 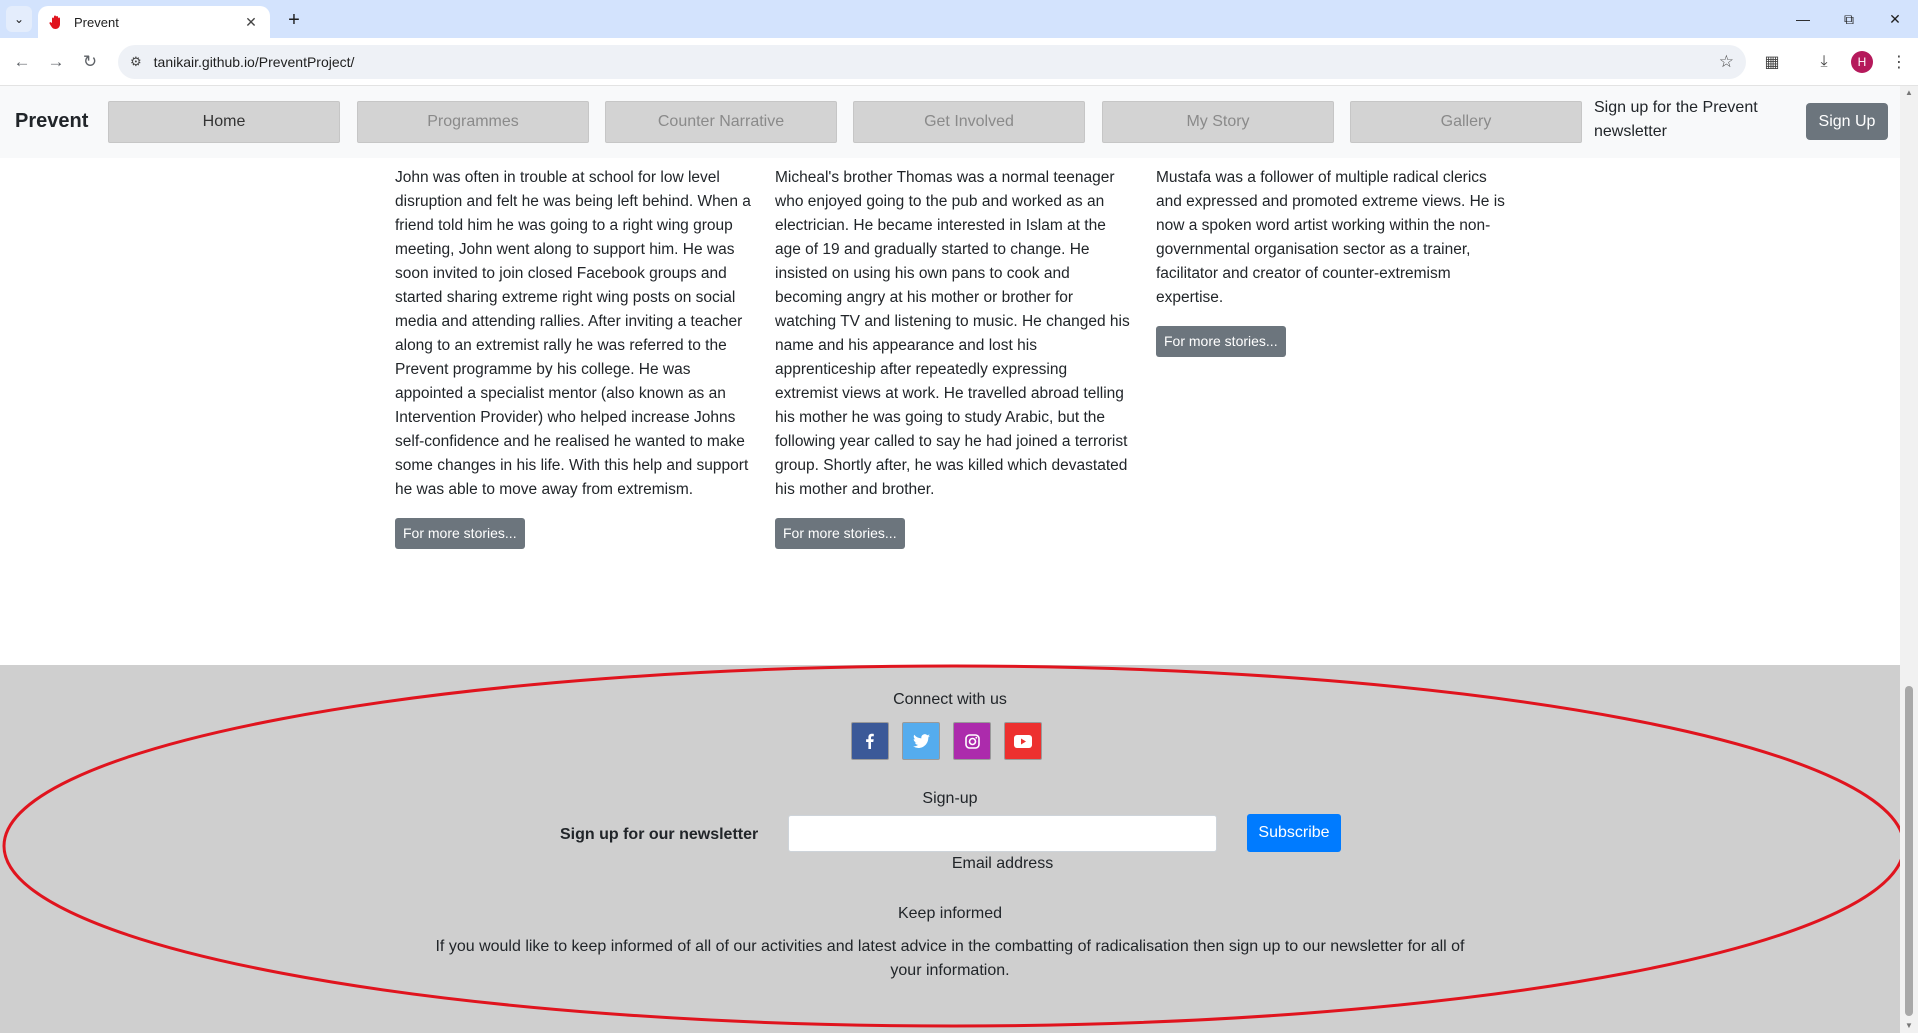 What do you see at coordinates (254, 62) in the screenshot?
I see `url-text: tanikair.github.io/PreventProject/` at bounding box center [254, 62].